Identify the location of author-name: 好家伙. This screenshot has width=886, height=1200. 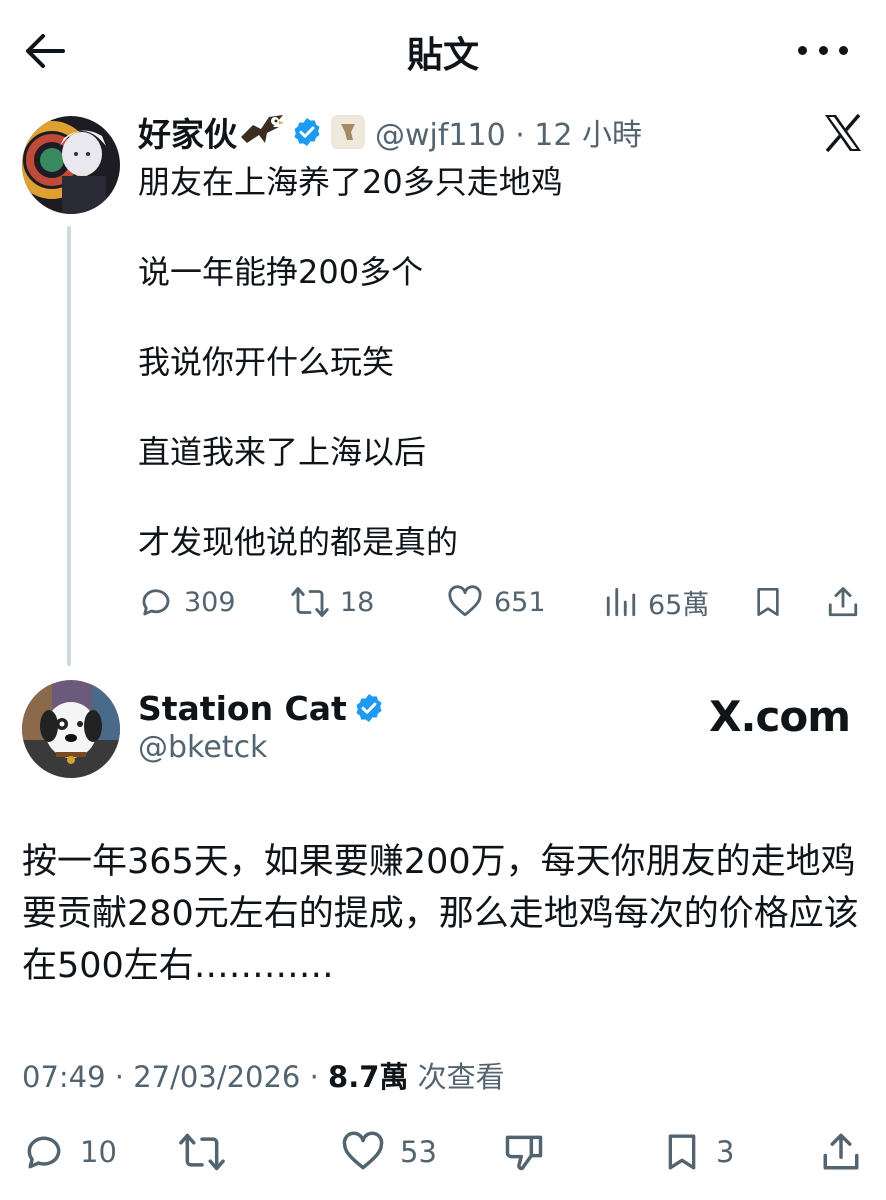
(187, 132).